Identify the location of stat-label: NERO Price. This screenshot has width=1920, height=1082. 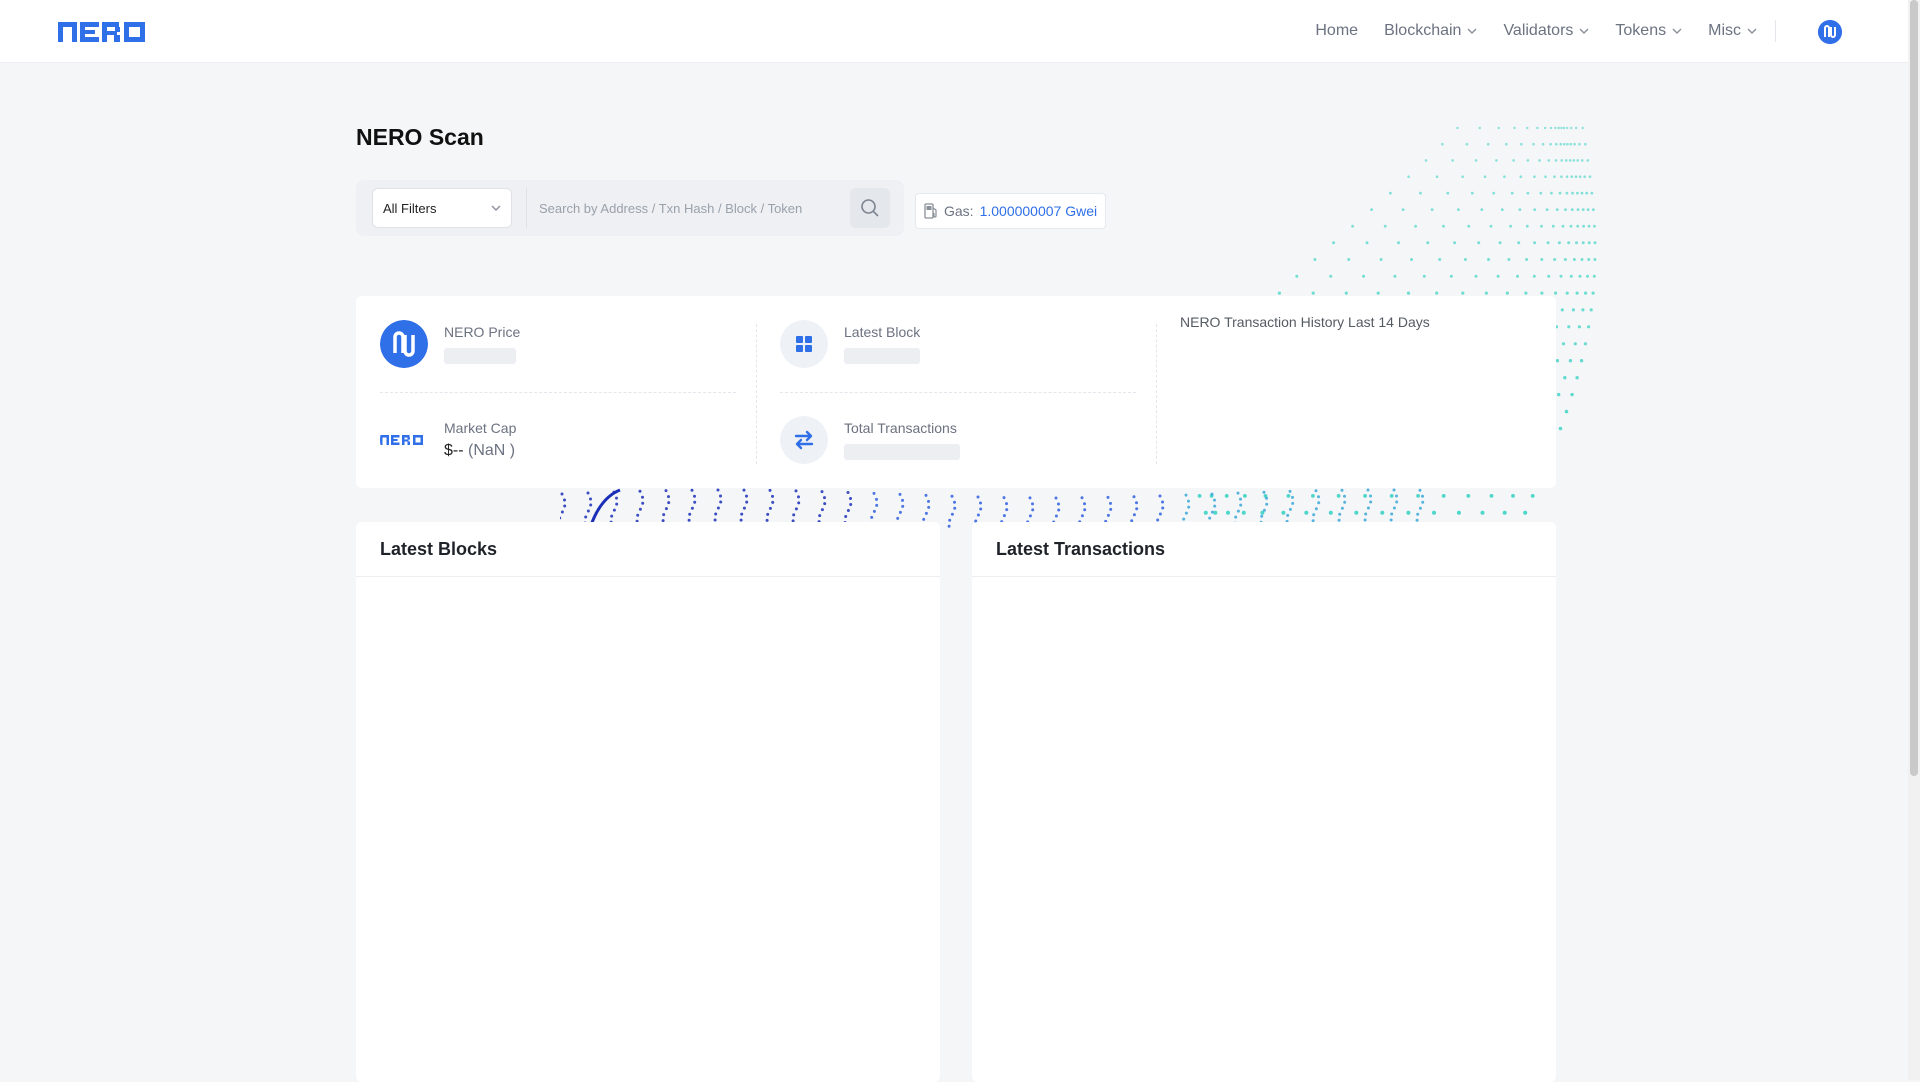
(482, 332).